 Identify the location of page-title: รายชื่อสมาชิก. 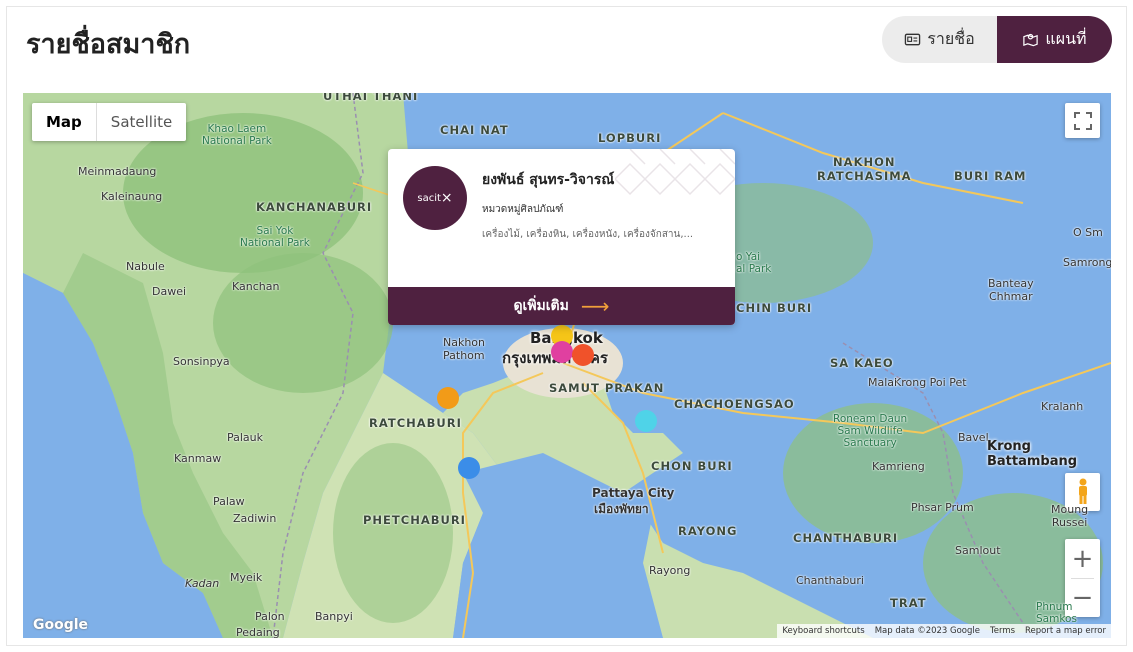
(108, 44).